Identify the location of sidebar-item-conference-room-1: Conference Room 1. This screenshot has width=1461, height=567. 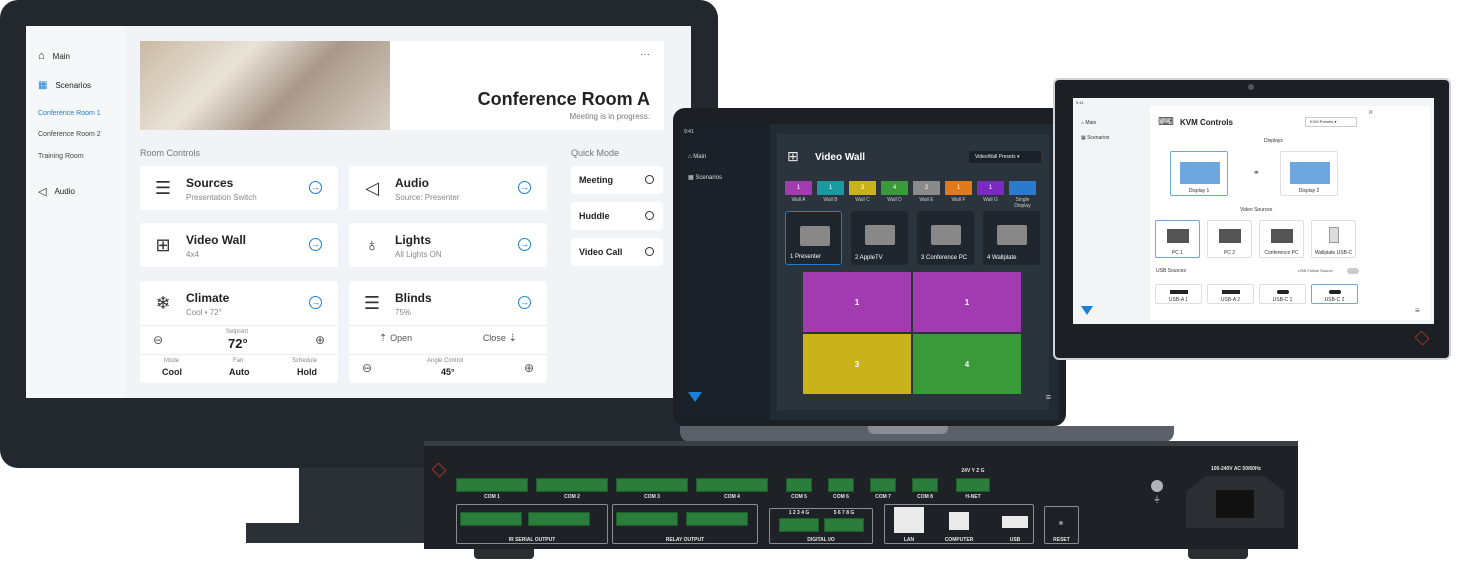
(69, 113).